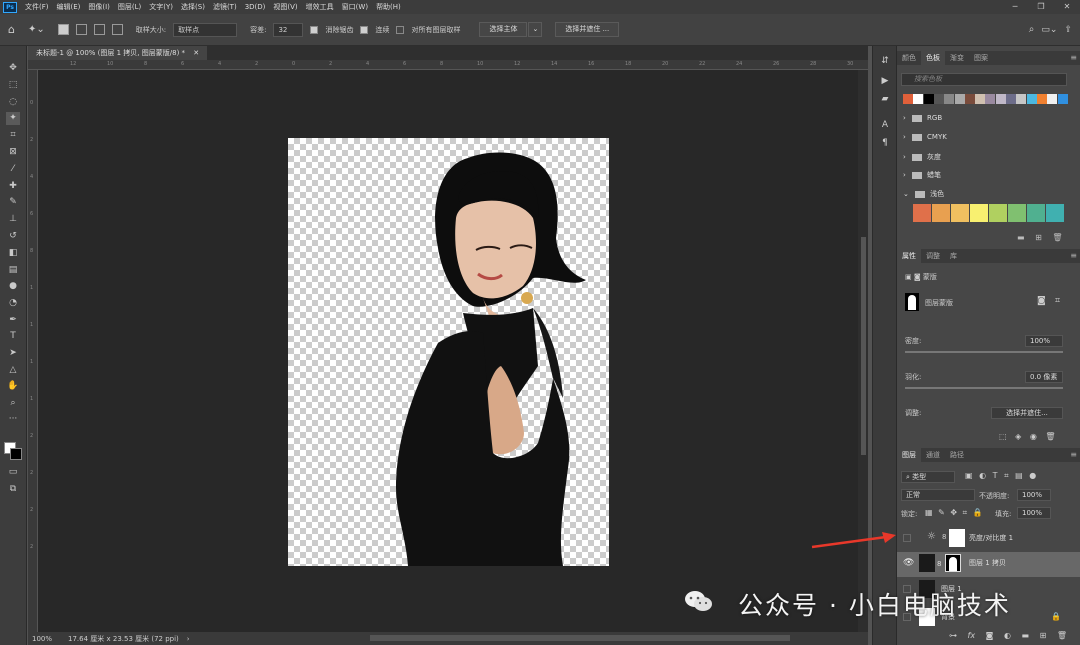 This screenshot has height=645, width=1080. What do you see at coordinates (1041, 7) in the screenshot?
I see `restore-icon: ❐` at bounding box center [1041, 7].